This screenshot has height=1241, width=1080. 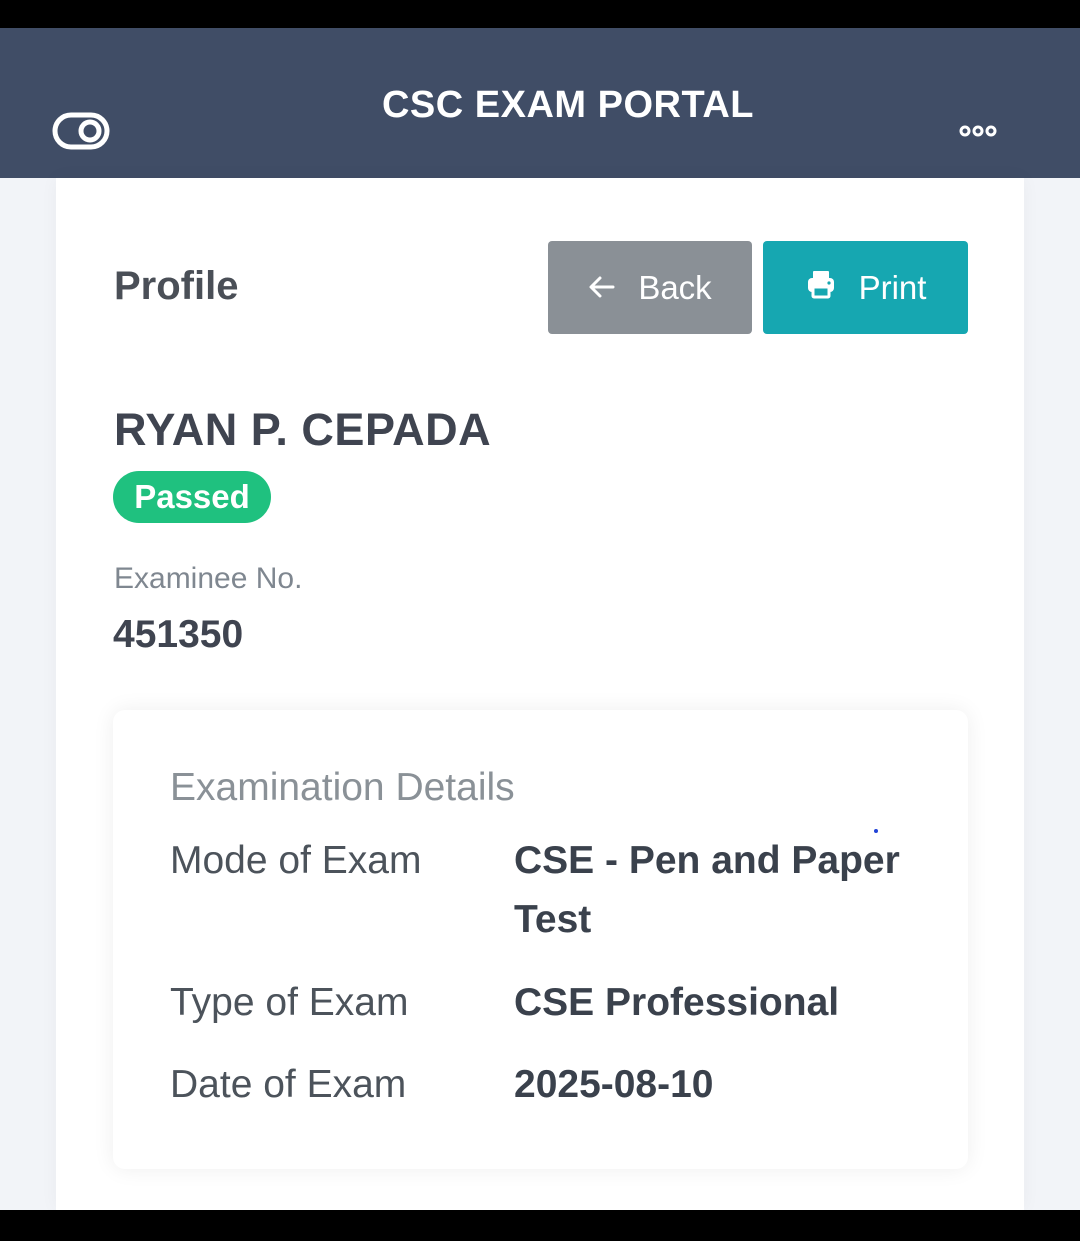 What do you see at coordinates (677, 1002) in the screenshot?
I see `type-of-exam-value: CSE Professional` at bounding box center [677, 1002].